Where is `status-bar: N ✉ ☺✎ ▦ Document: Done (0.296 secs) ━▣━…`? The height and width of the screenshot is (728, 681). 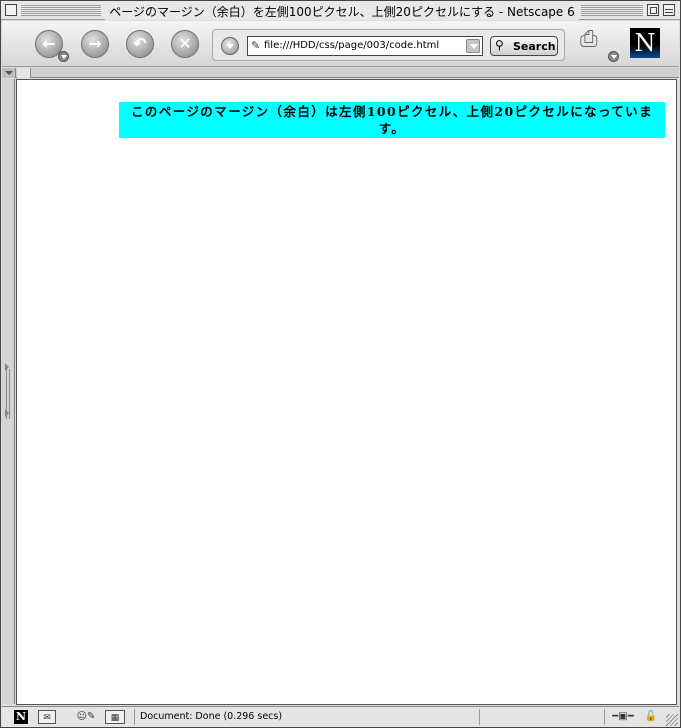
status-bar: N ✉ ☺✎ ▦ Document: Done (0.296 secs) ━▣━… is located at coordinates (340, 716).